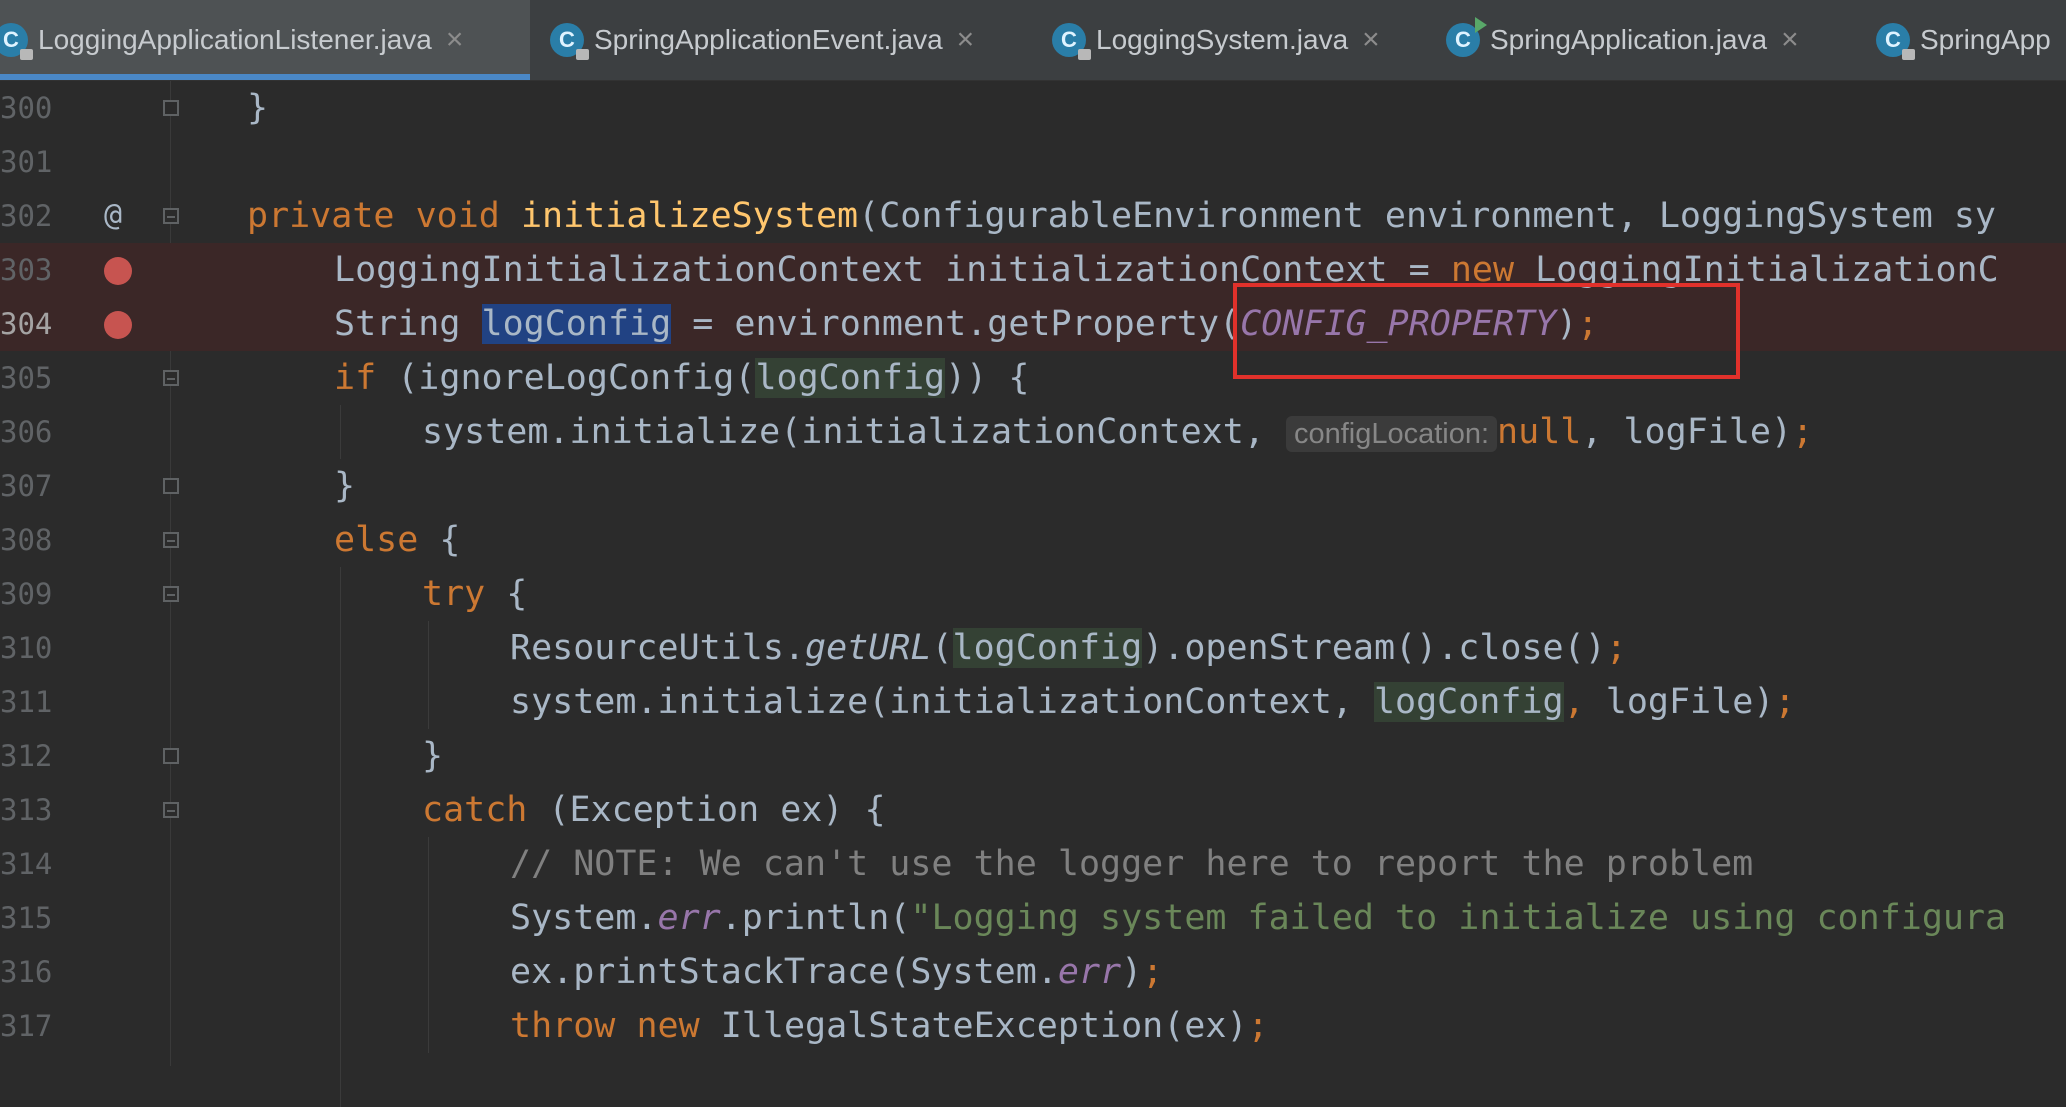  I want to click on code-line: 301, so click(1033, 162).